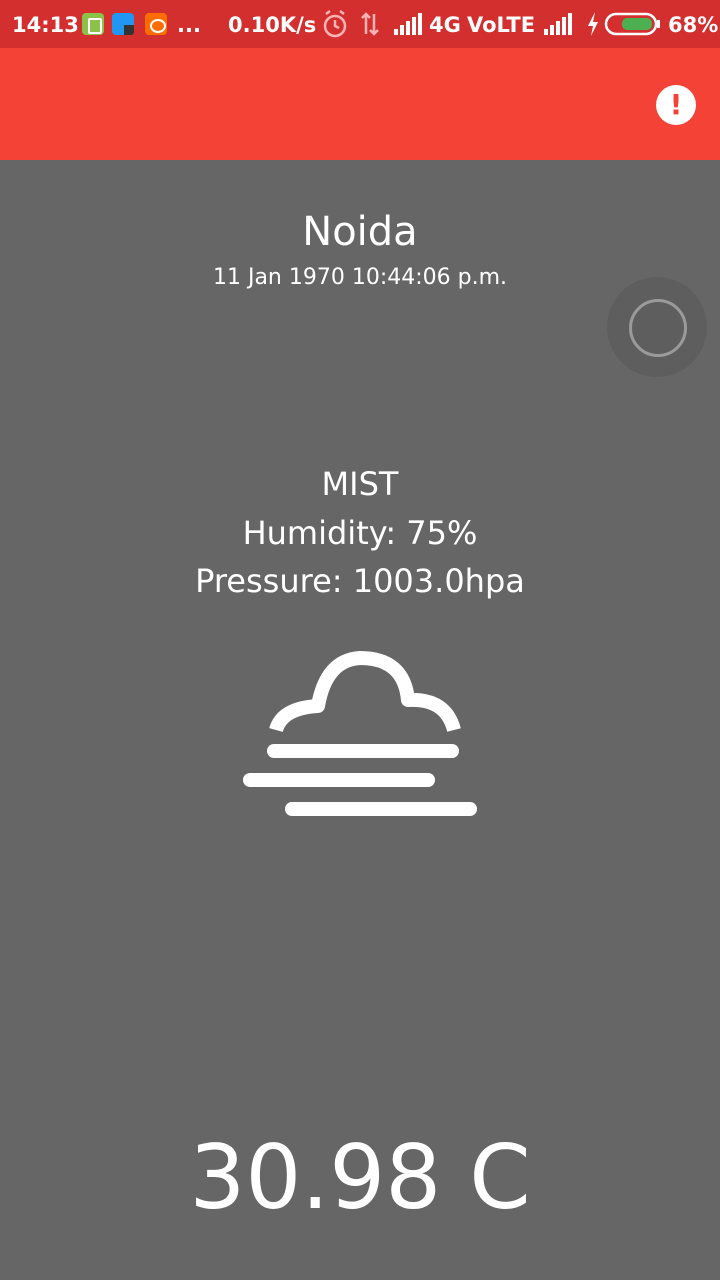 The image size is (720, 1280). What do you see at coordinates (360, 733) in the screenshot?
I see `mist-icon` at bounding box center [360, 733].